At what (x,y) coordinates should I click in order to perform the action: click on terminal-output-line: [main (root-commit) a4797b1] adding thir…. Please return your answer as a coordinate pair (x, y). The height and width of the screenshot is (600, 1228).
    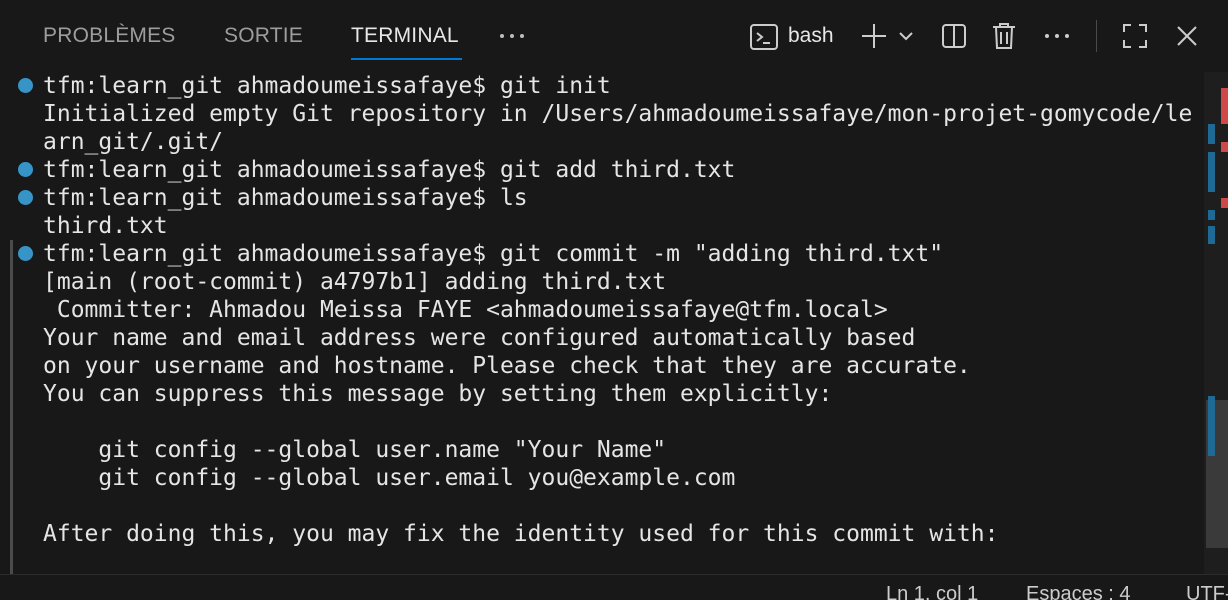
    Looking at the image, I should click on (355, 282).